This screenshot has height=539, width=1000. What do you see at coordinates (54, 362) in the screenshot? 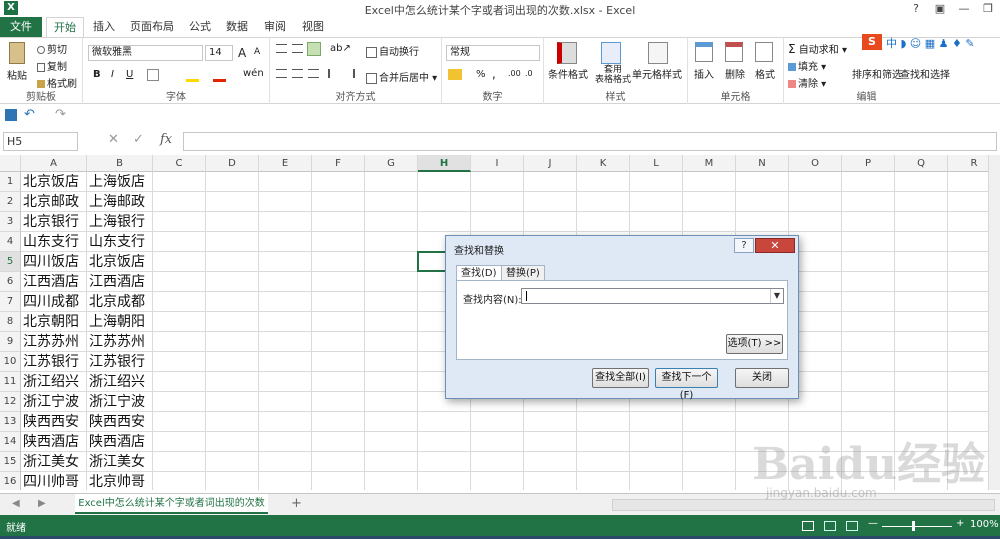
I see `cell-A10: 江苏银行` at bounding box center [54, 362].